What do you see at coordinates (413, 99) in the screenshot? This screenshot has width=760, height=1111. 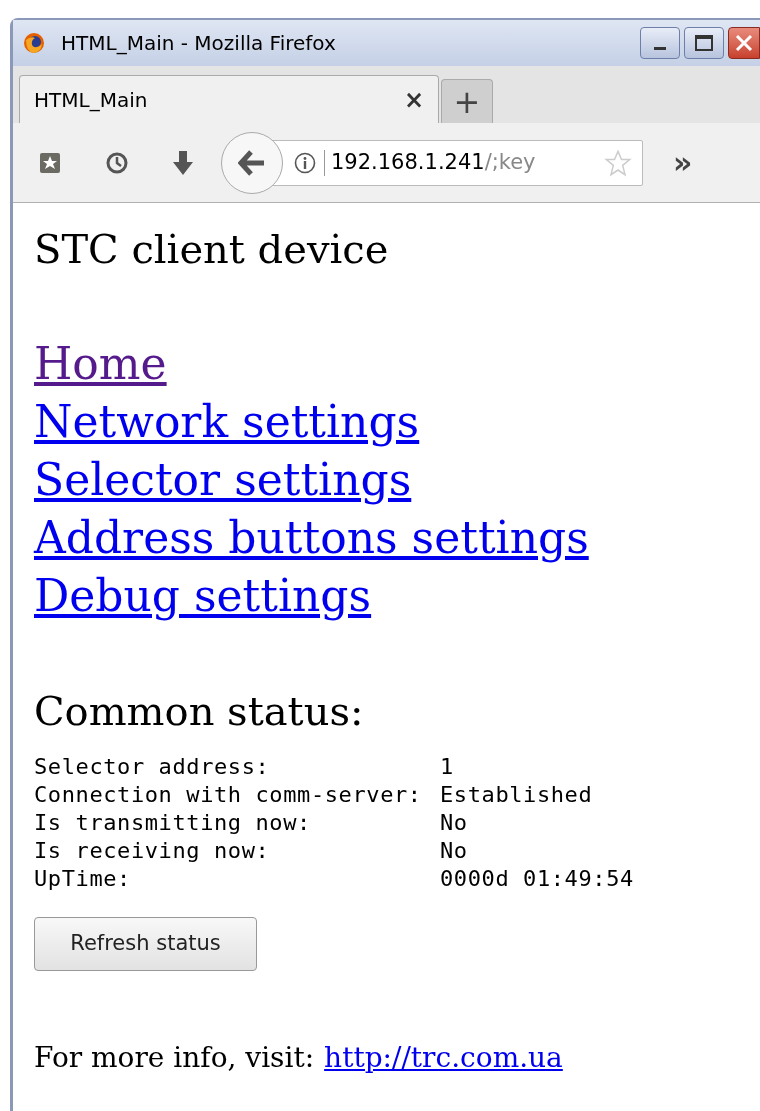 I see `tab-close-button: ×` at bounding box center [413, 99].